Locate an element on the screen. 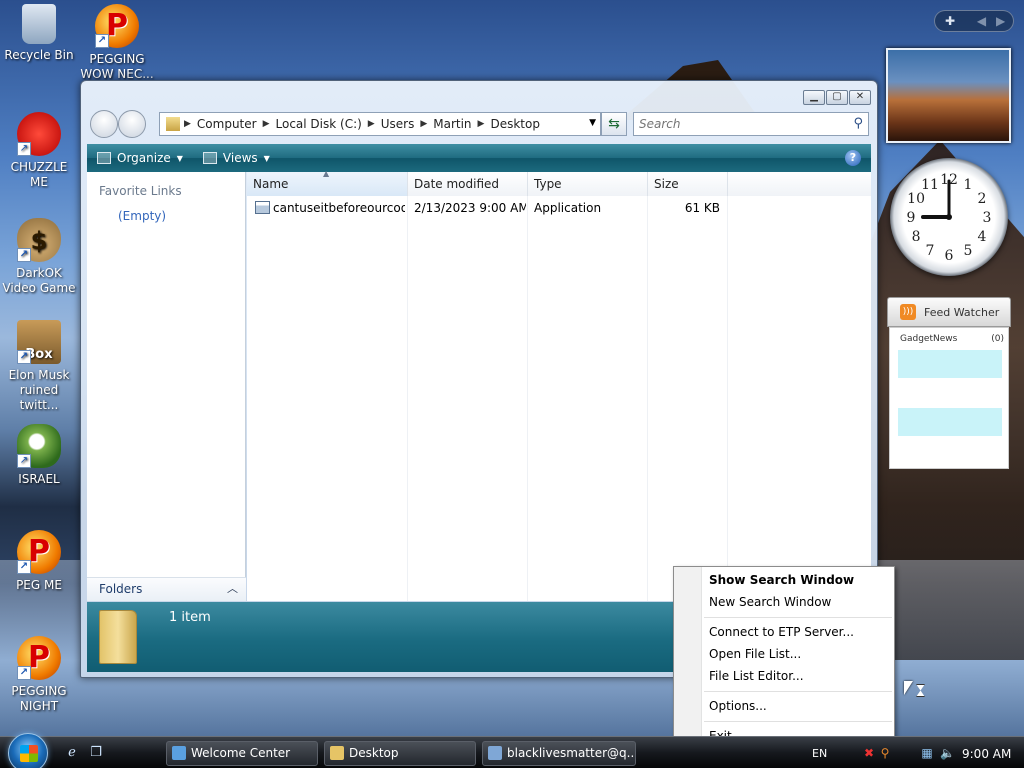  slideshow-gadget is located at coordinates (948, 95).